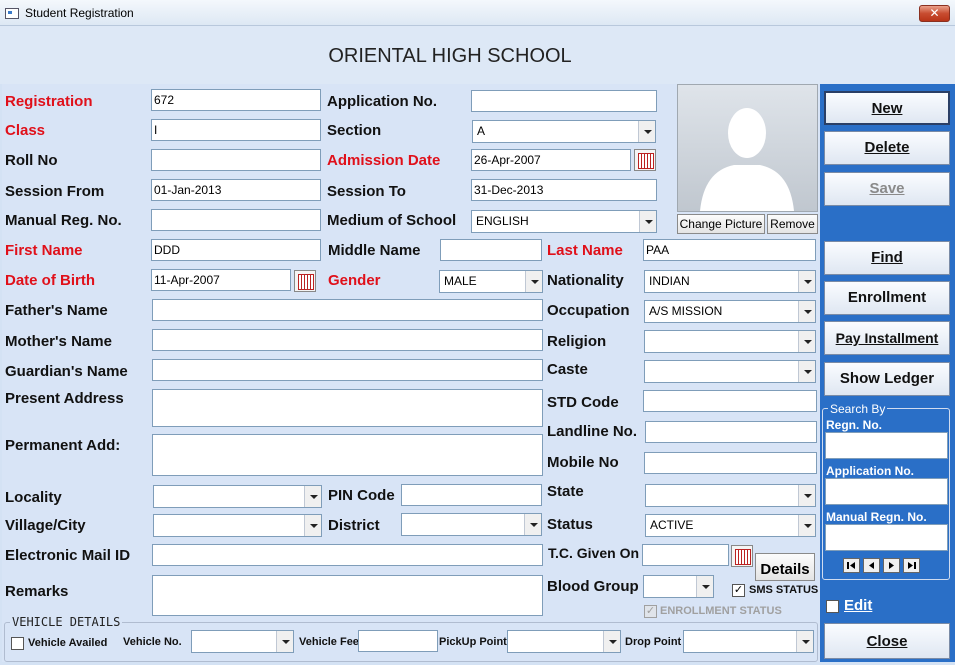 This screenshot has height=665, width=955. Describe the element at coordinates (236, 130) in the screenshot. I see `class-input: I` at that location.